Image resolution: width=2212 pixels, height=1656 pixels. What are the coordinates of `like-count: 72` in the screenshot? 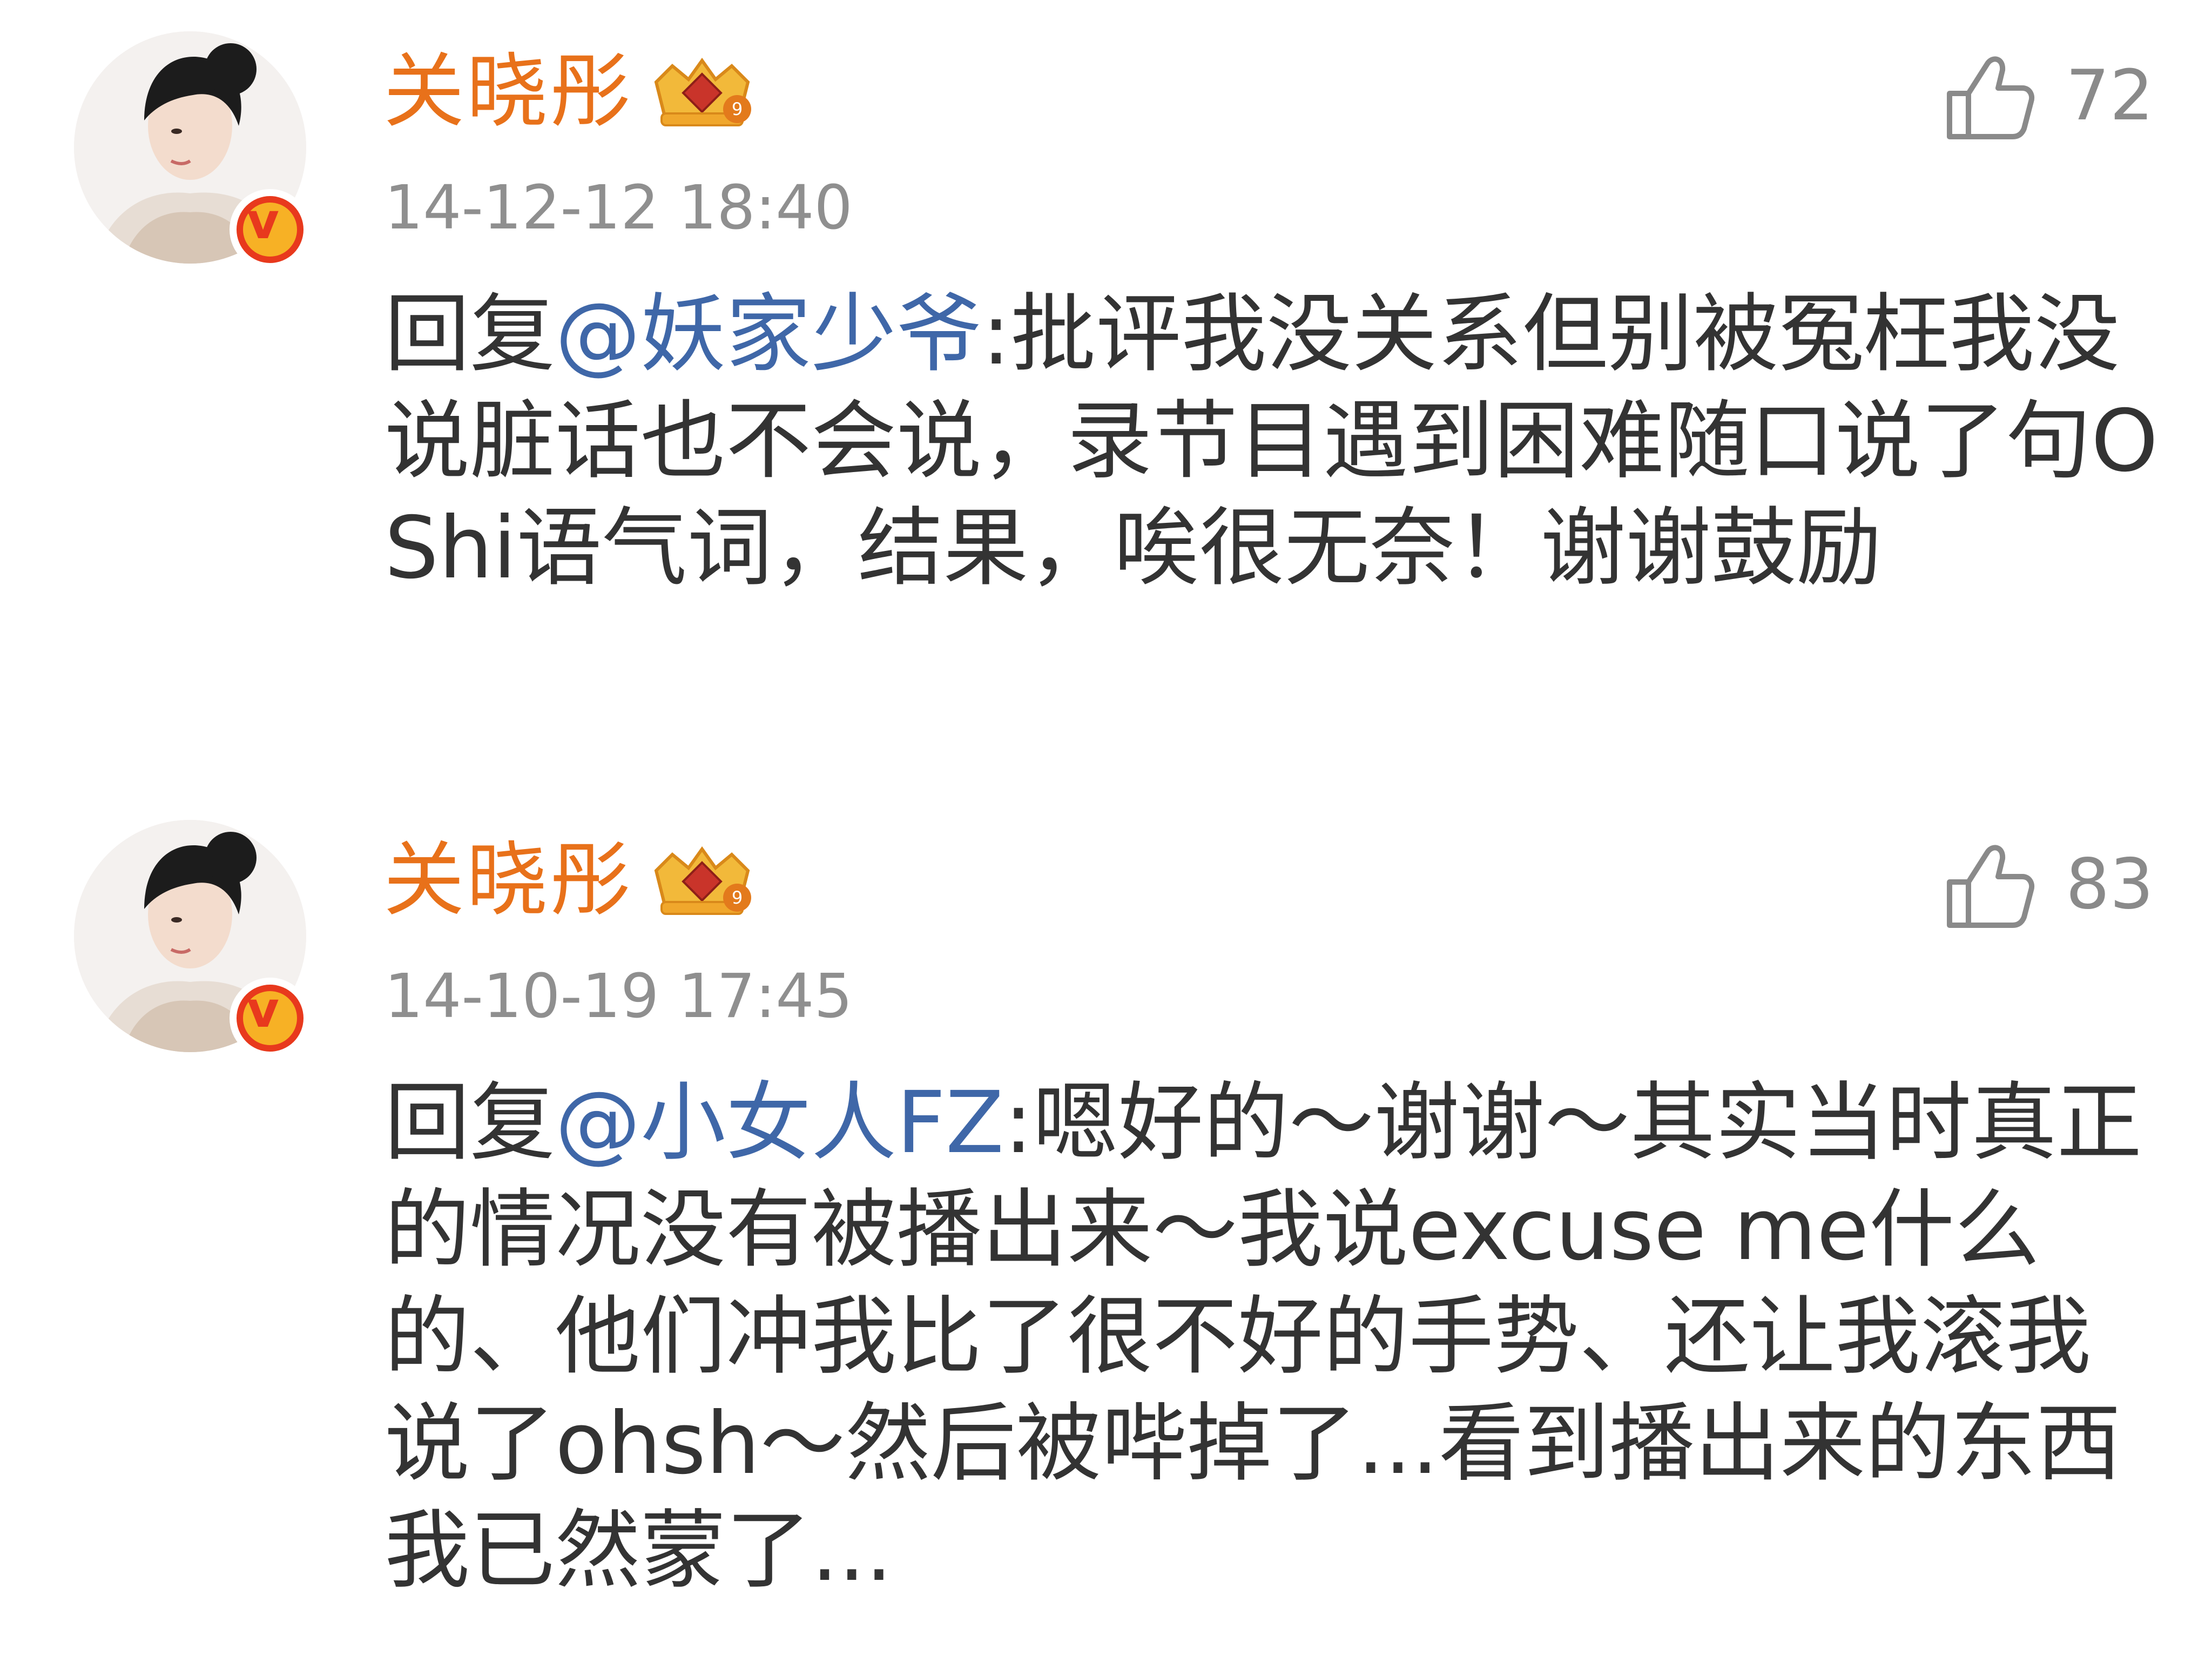 It's located at (2110, 96).